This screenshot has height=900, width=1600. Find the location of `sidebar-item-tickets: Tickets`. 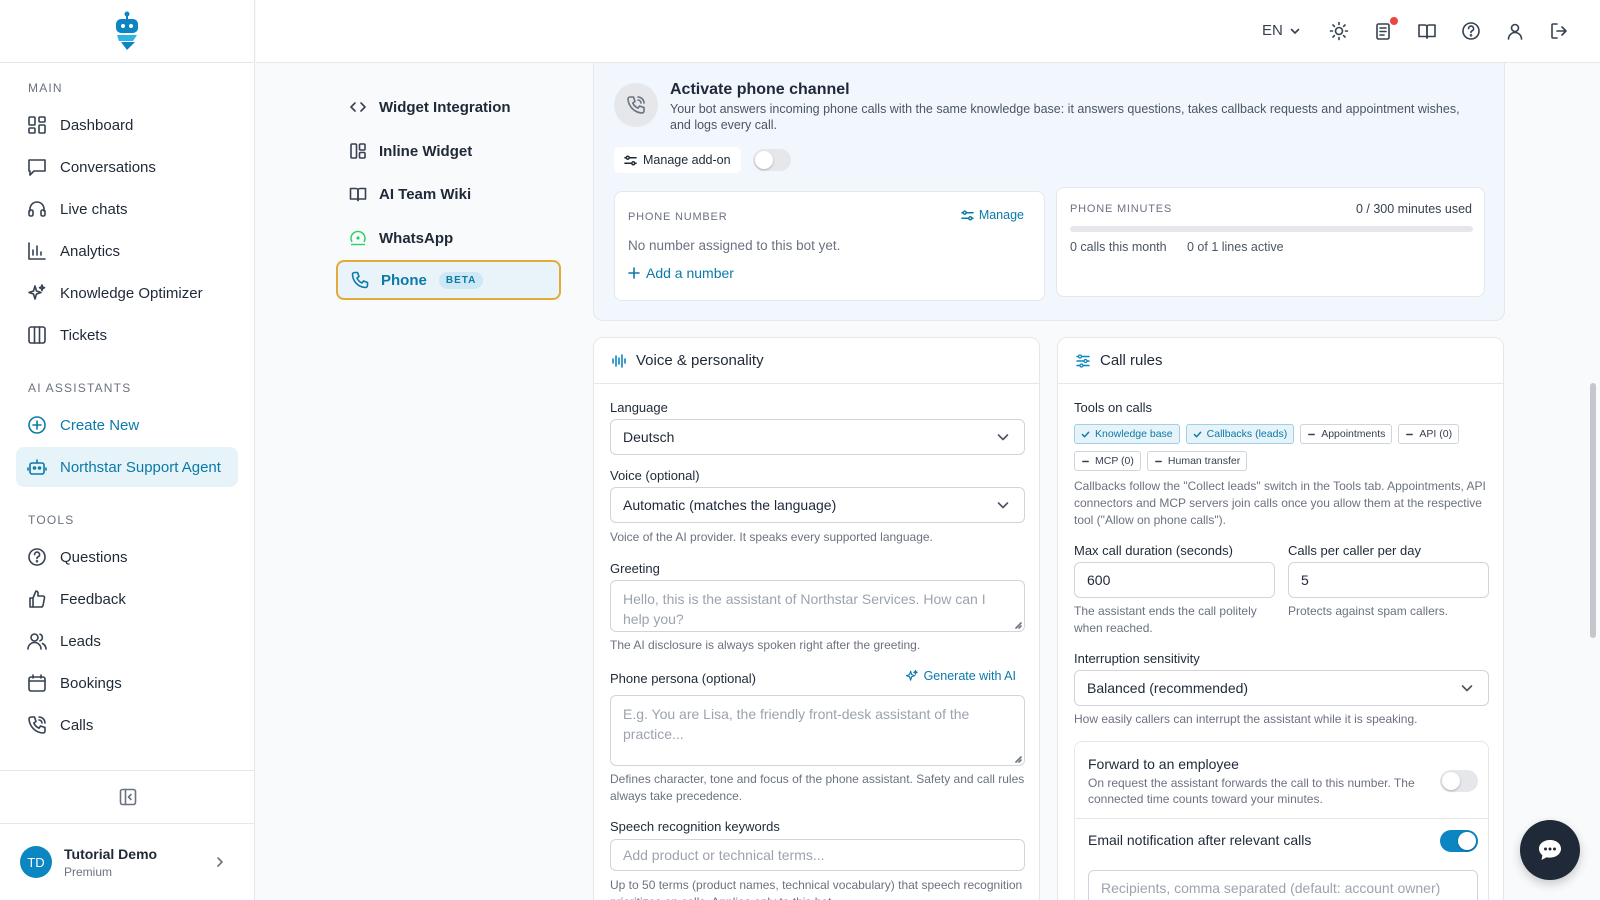

sidebar-item-tickets: Tickets is located at coordinates (127, 335).